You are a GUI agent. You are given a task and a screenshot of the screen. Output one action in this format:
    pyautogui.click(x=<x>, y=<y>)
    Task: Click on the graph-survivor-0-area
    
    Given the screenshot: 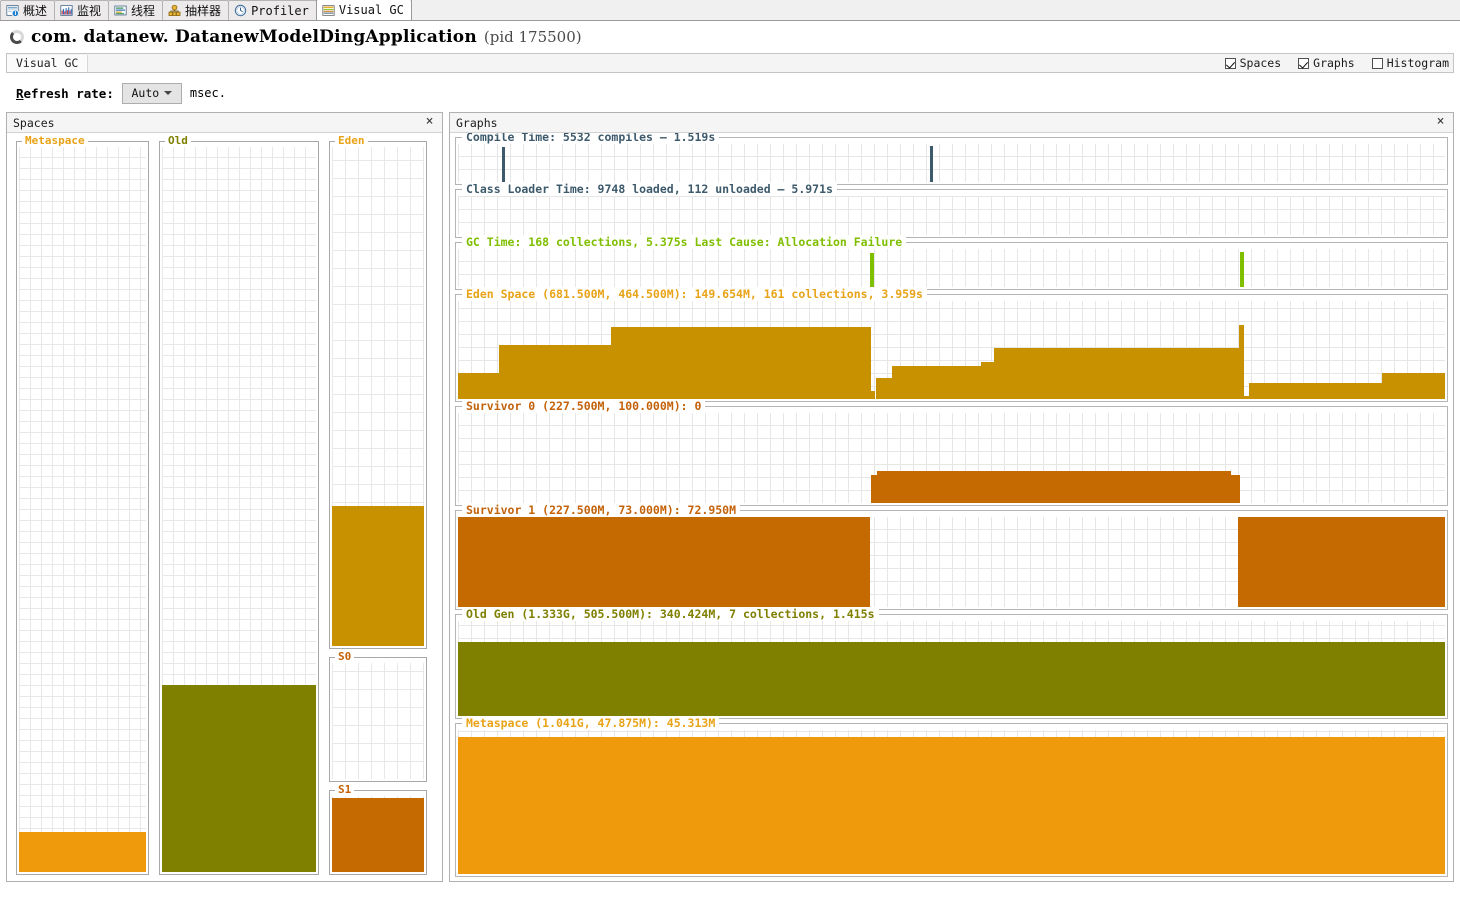 What is the action you would take?
    pyautogui.click(x=951, y=458)
    